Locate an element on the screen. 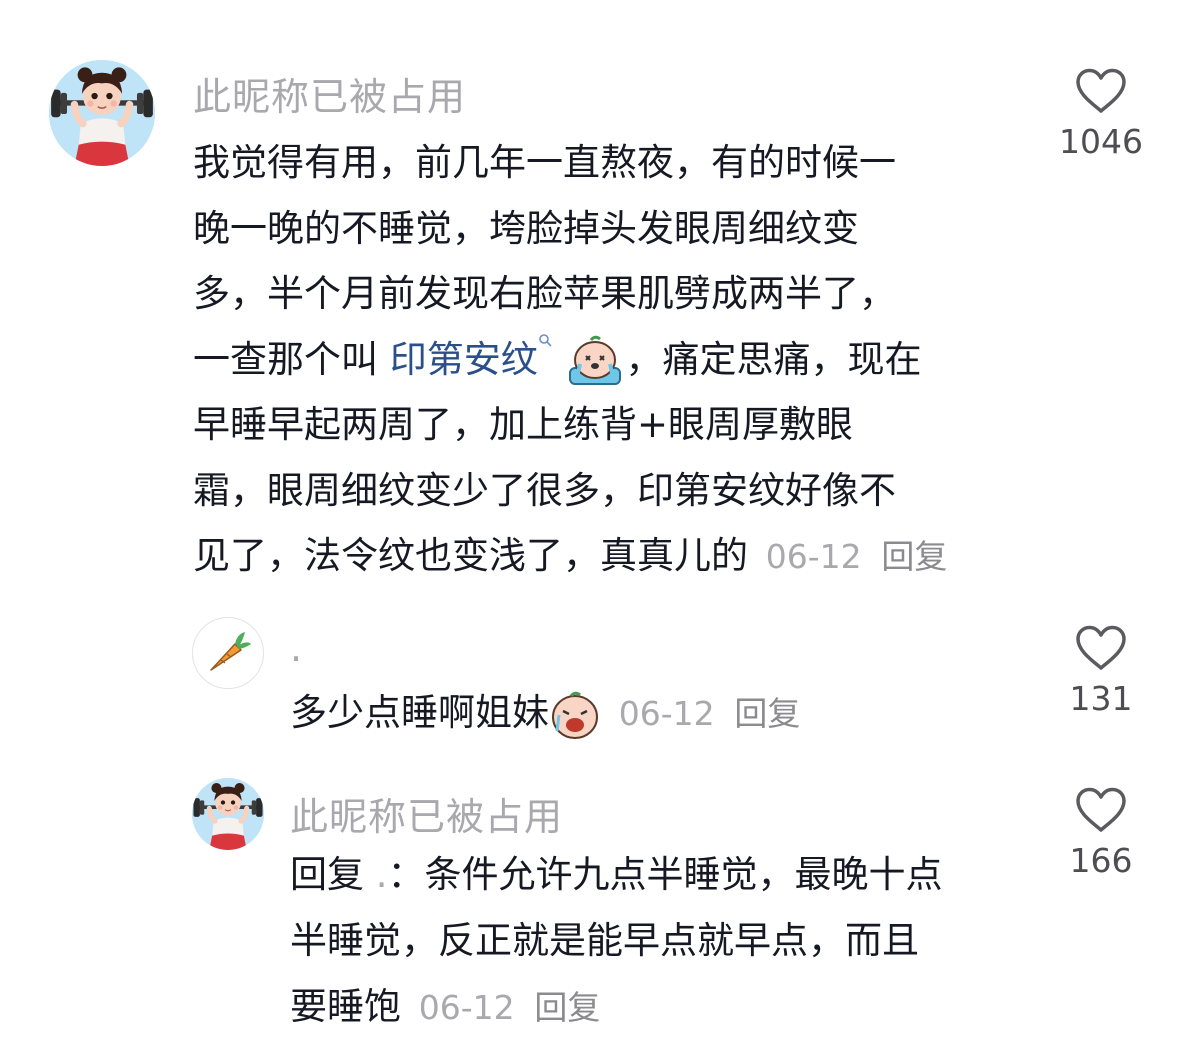 The image size is (1179, 1056). search-icon is located at coordinates (545, 339).